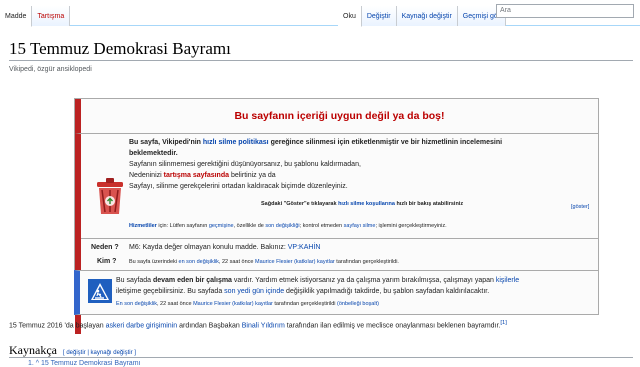 Image resolution: width=640 pixels, height=367 pixels. Describe the element at coordinates (350, 16) in the screenshot. I see `tab-read: Oku` at that location.